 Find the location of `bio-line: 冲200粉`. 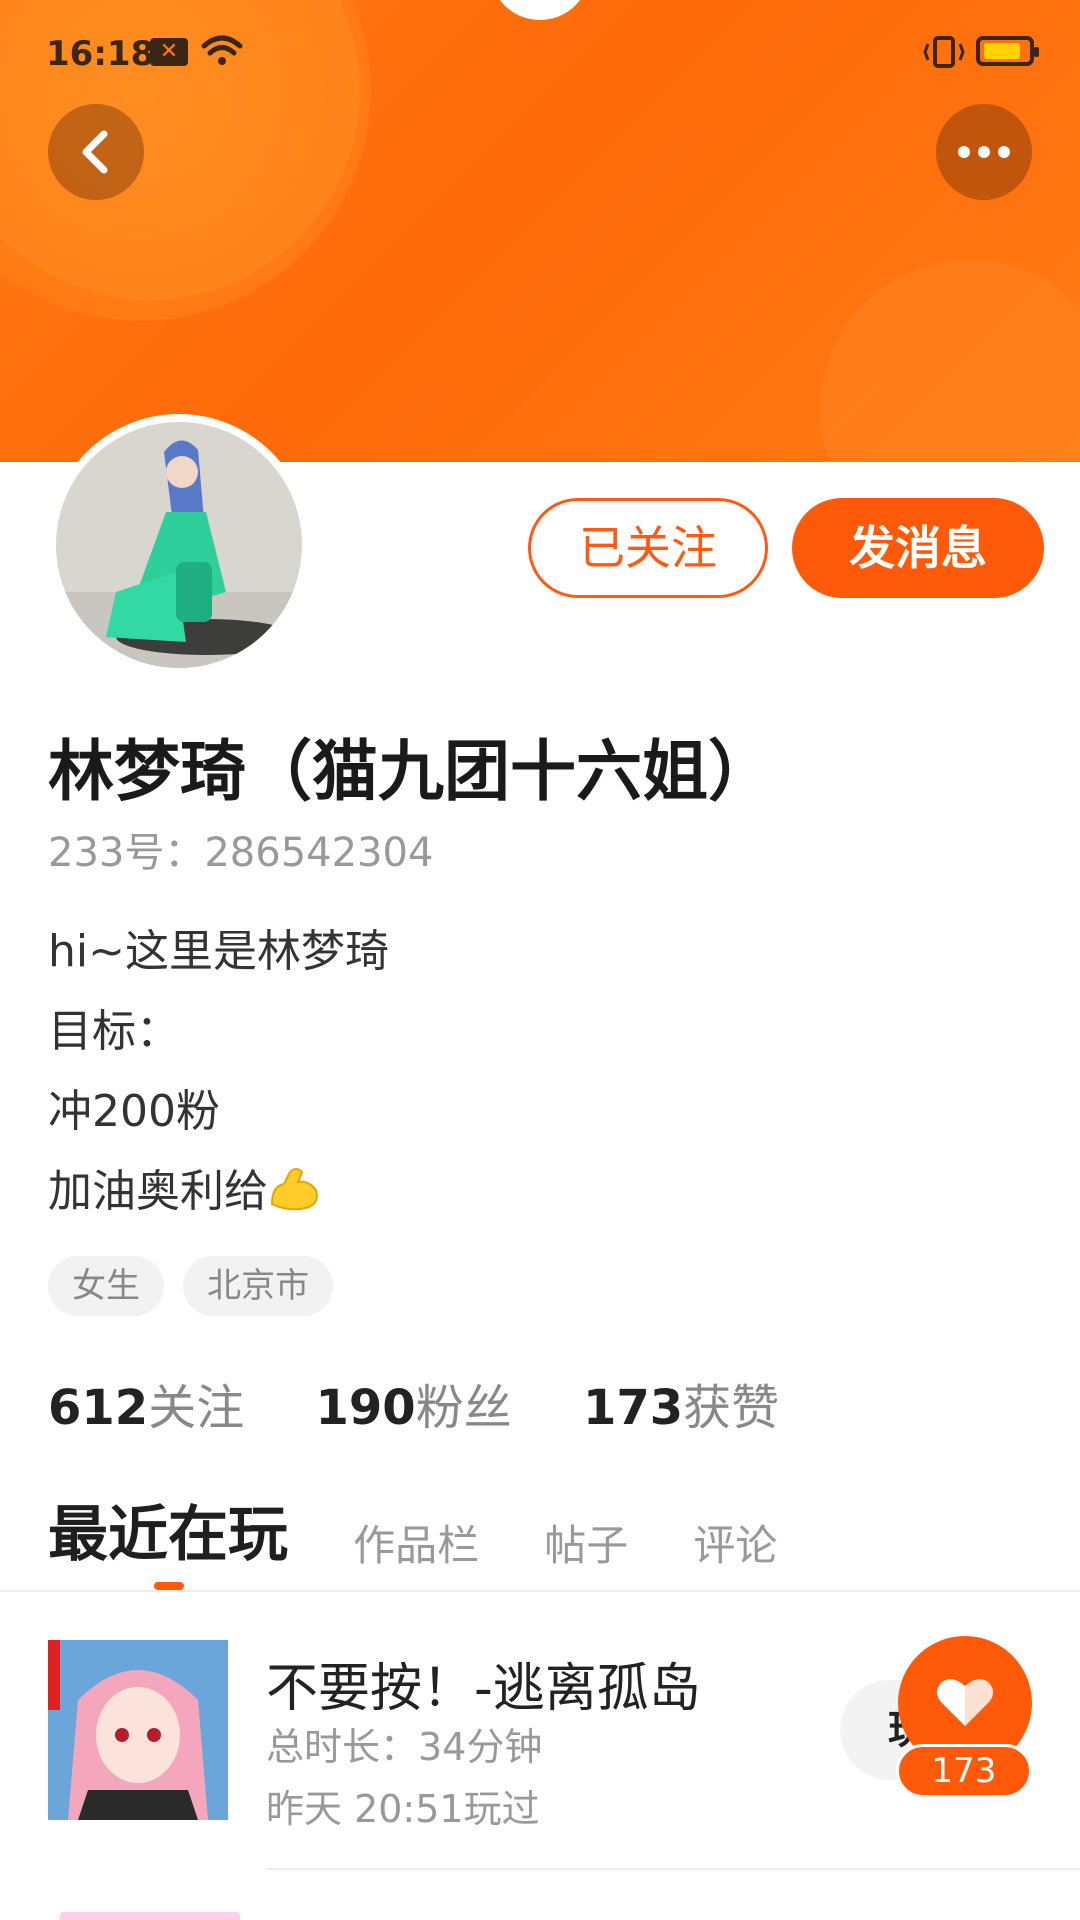

bio-line: 冲200粉 is located at coordinates (134, 1111).